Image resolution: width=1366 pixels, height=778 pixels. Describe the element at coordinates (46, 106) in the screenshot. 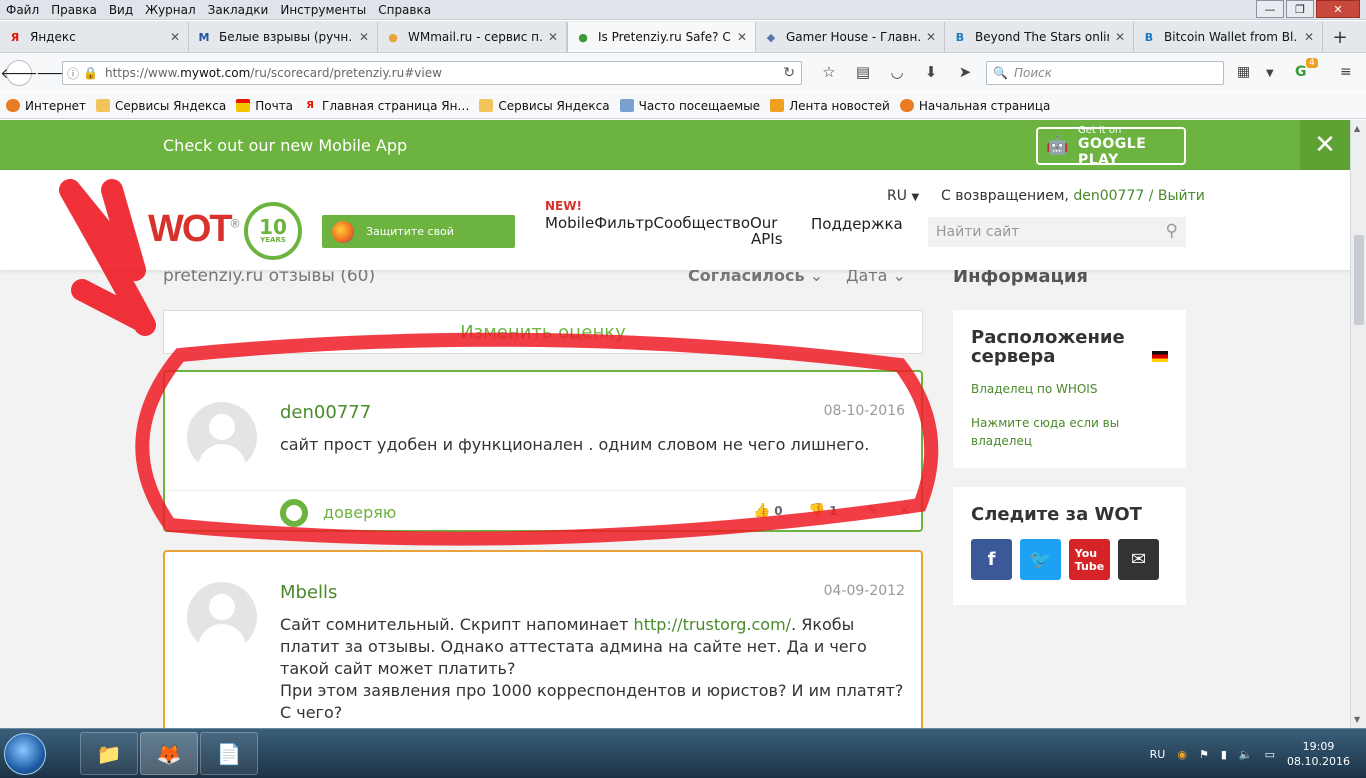

I see `bookmark-internet: Интернет` at that location.